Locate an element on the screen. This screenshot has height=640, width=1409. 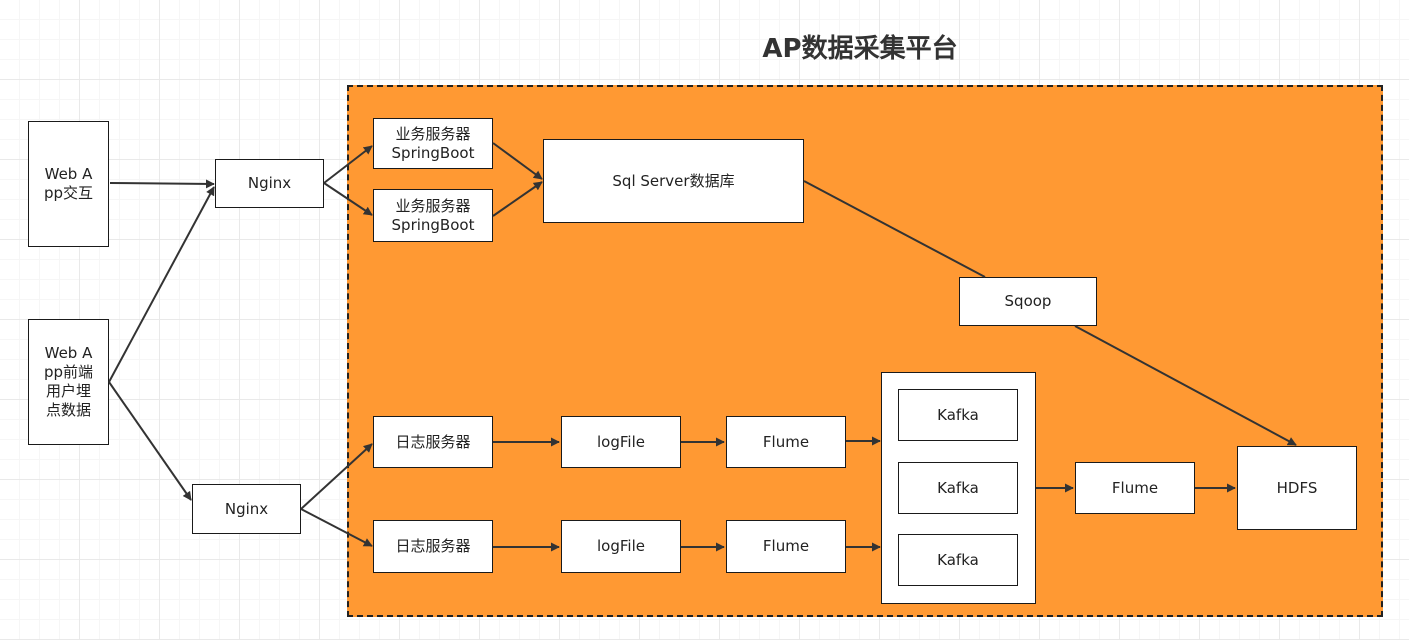
diagram-title: AP数据采集平台 is located at coordinates (860, 49).